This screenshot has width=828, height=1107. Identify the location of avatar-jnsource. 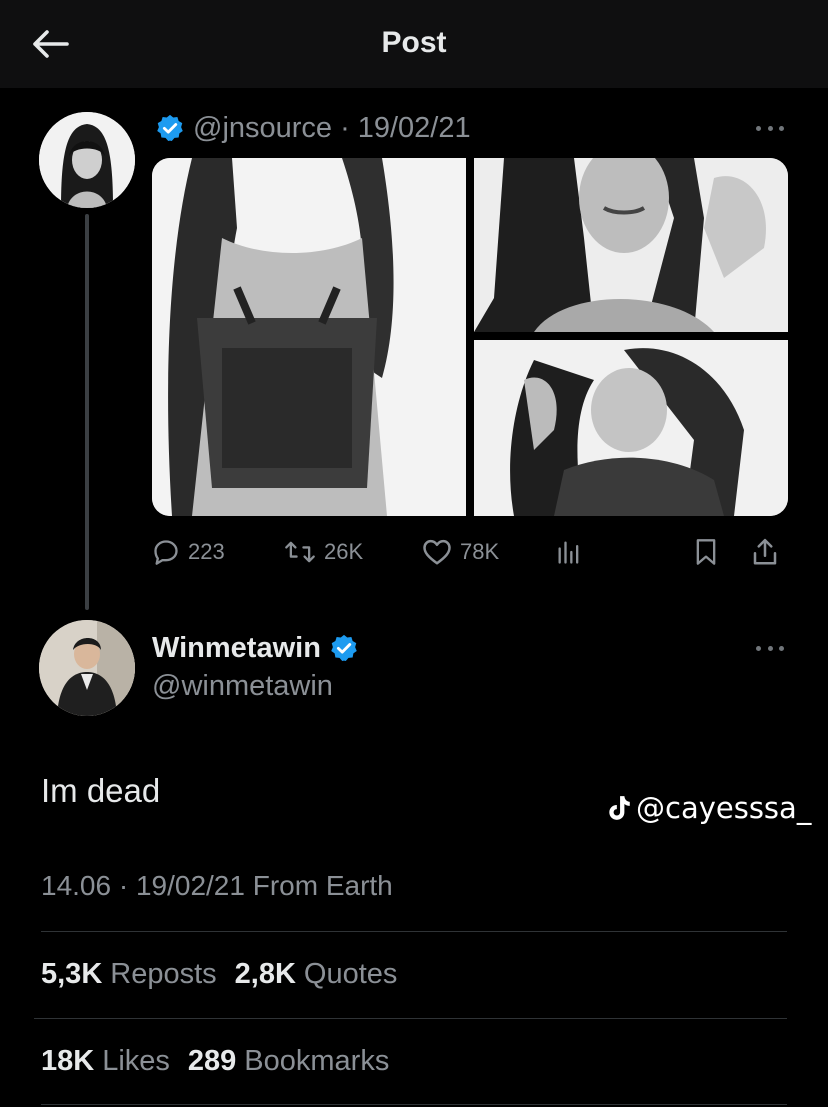
(87, 160).